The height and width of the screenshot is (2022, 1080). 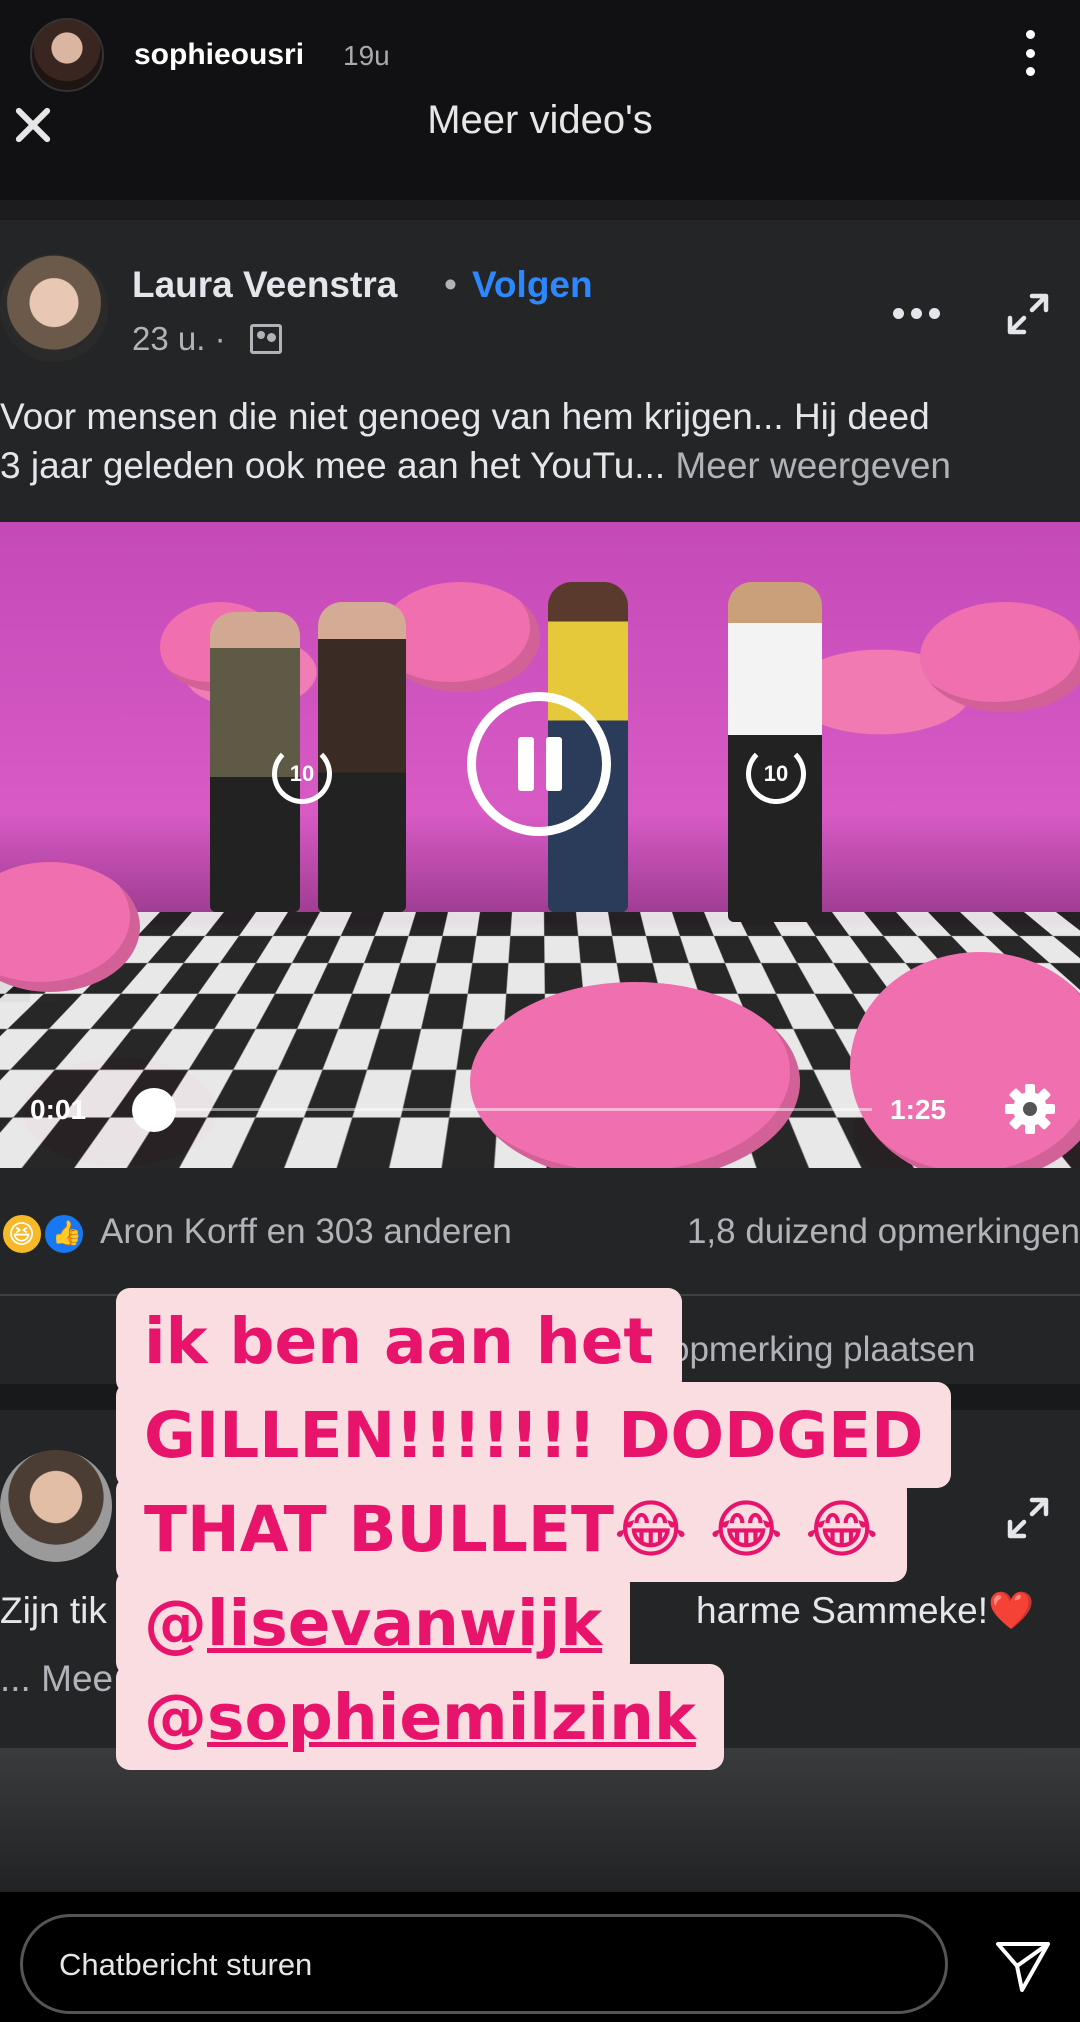 I want to click on post-timestamp: 23 u. ·, so click(x=179, y=338).